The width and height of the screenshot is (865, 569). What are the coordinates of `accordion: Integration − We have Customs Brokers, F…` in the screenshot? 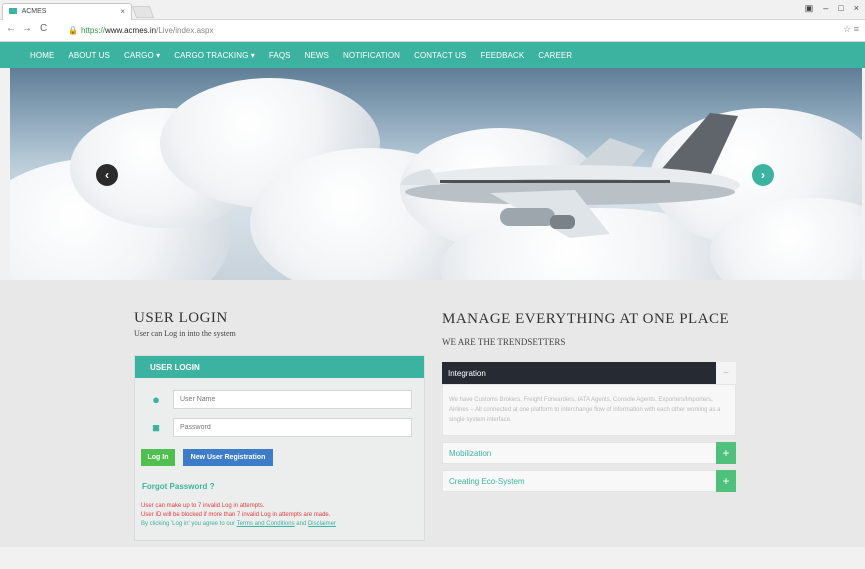 It's located at (589, 427).